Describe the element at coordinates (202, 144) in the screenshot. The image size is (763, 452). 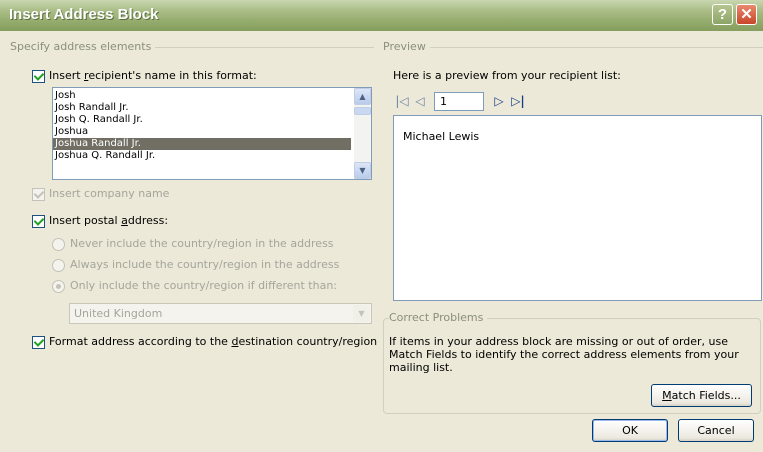
I see `list-item-selected: Joshua Randall Jr.` at that location.